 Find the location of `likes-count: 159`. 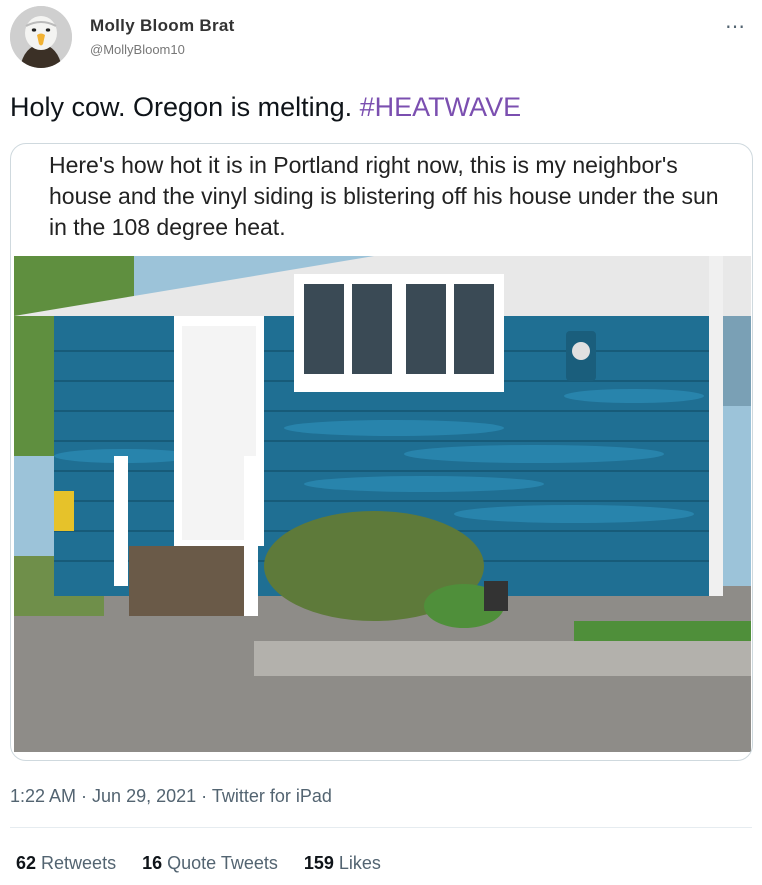

likes-count: 159 is located at coordinates (318, 863).